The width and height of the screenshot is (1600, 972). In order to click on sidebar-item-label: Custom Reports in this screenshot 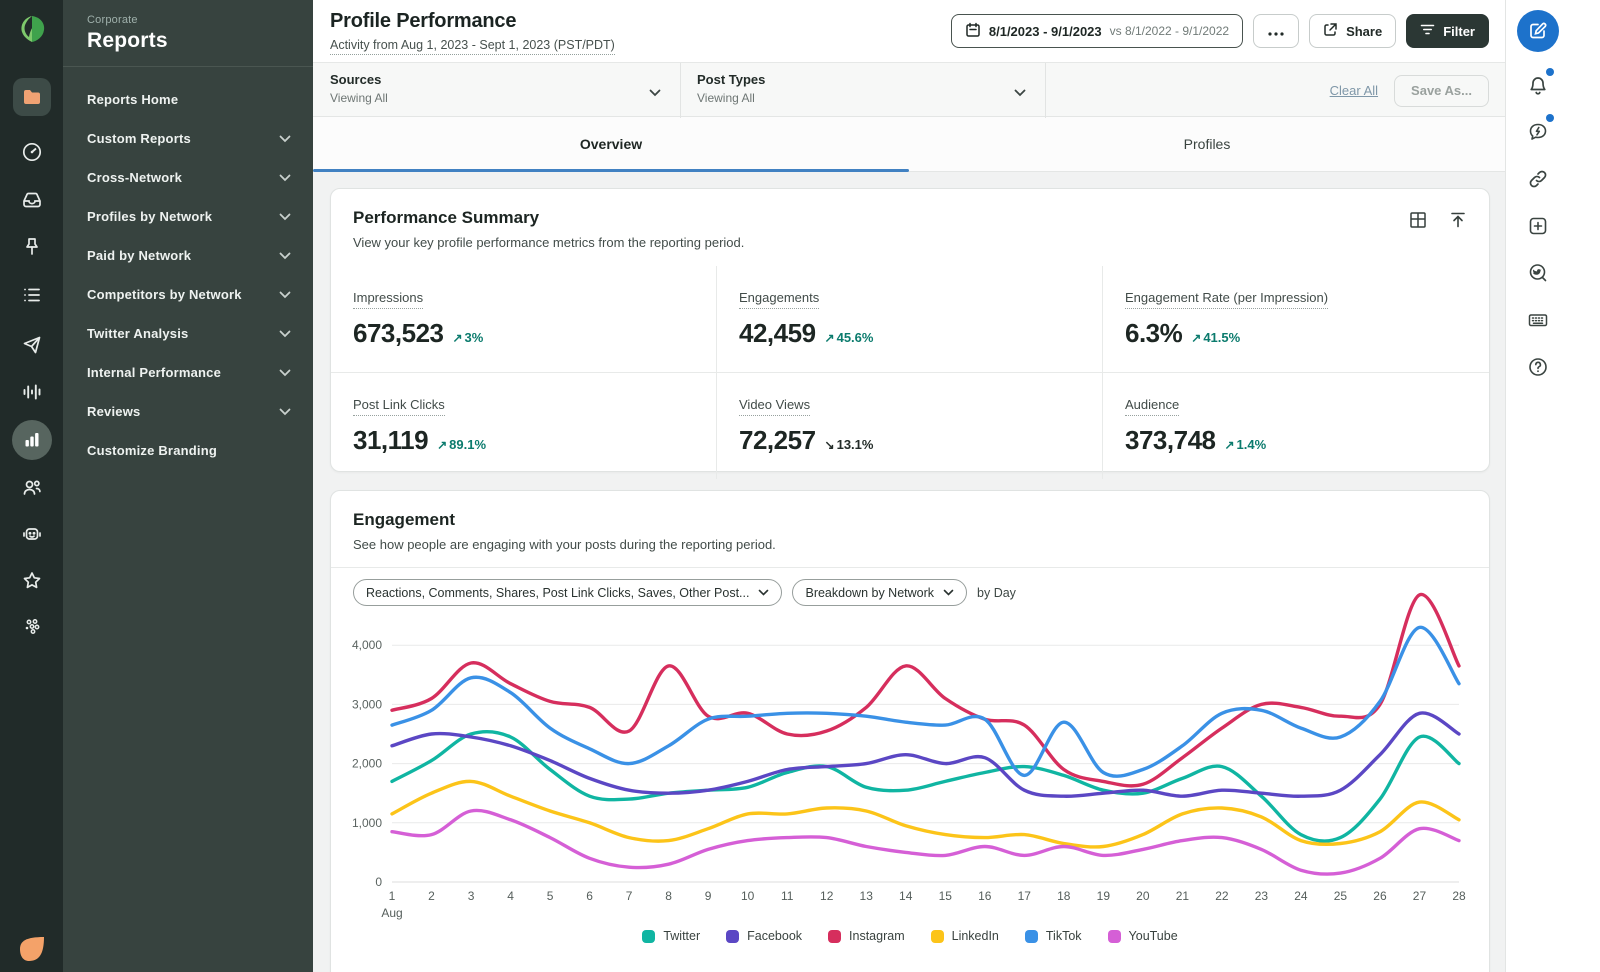, I will do `click(139, 138)`.